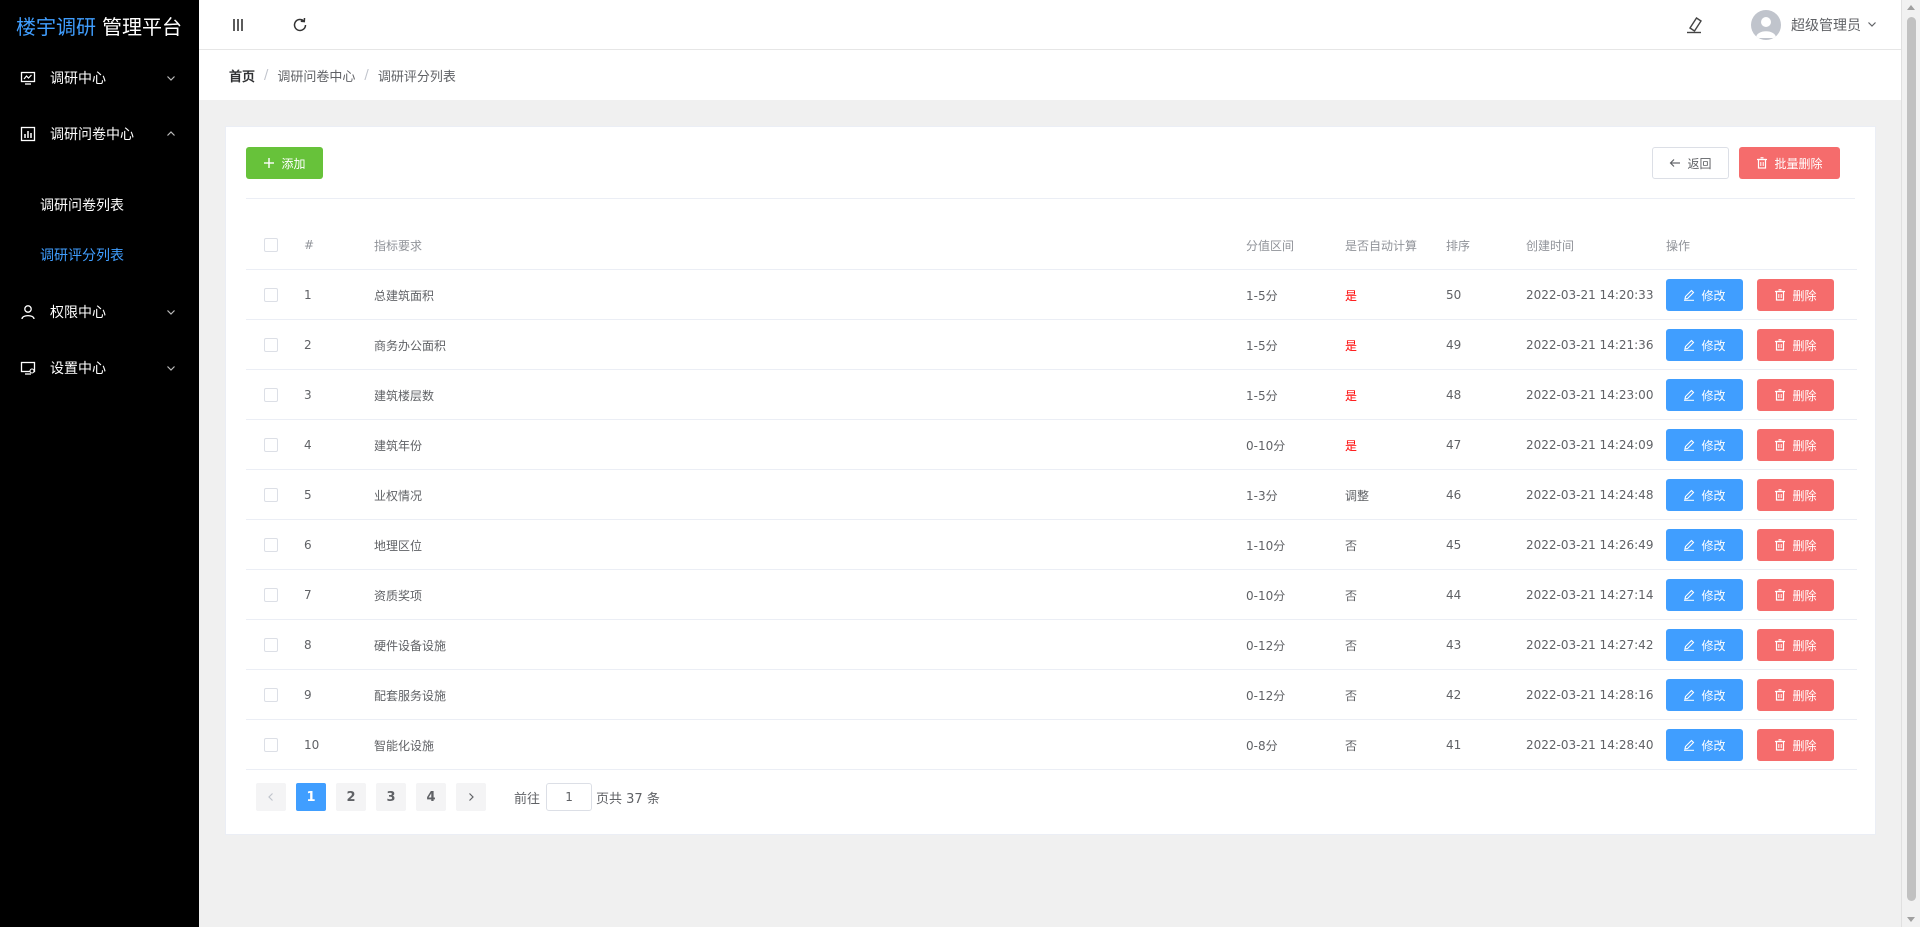  I want to click on select-all-checkbox, so click(271, 245).